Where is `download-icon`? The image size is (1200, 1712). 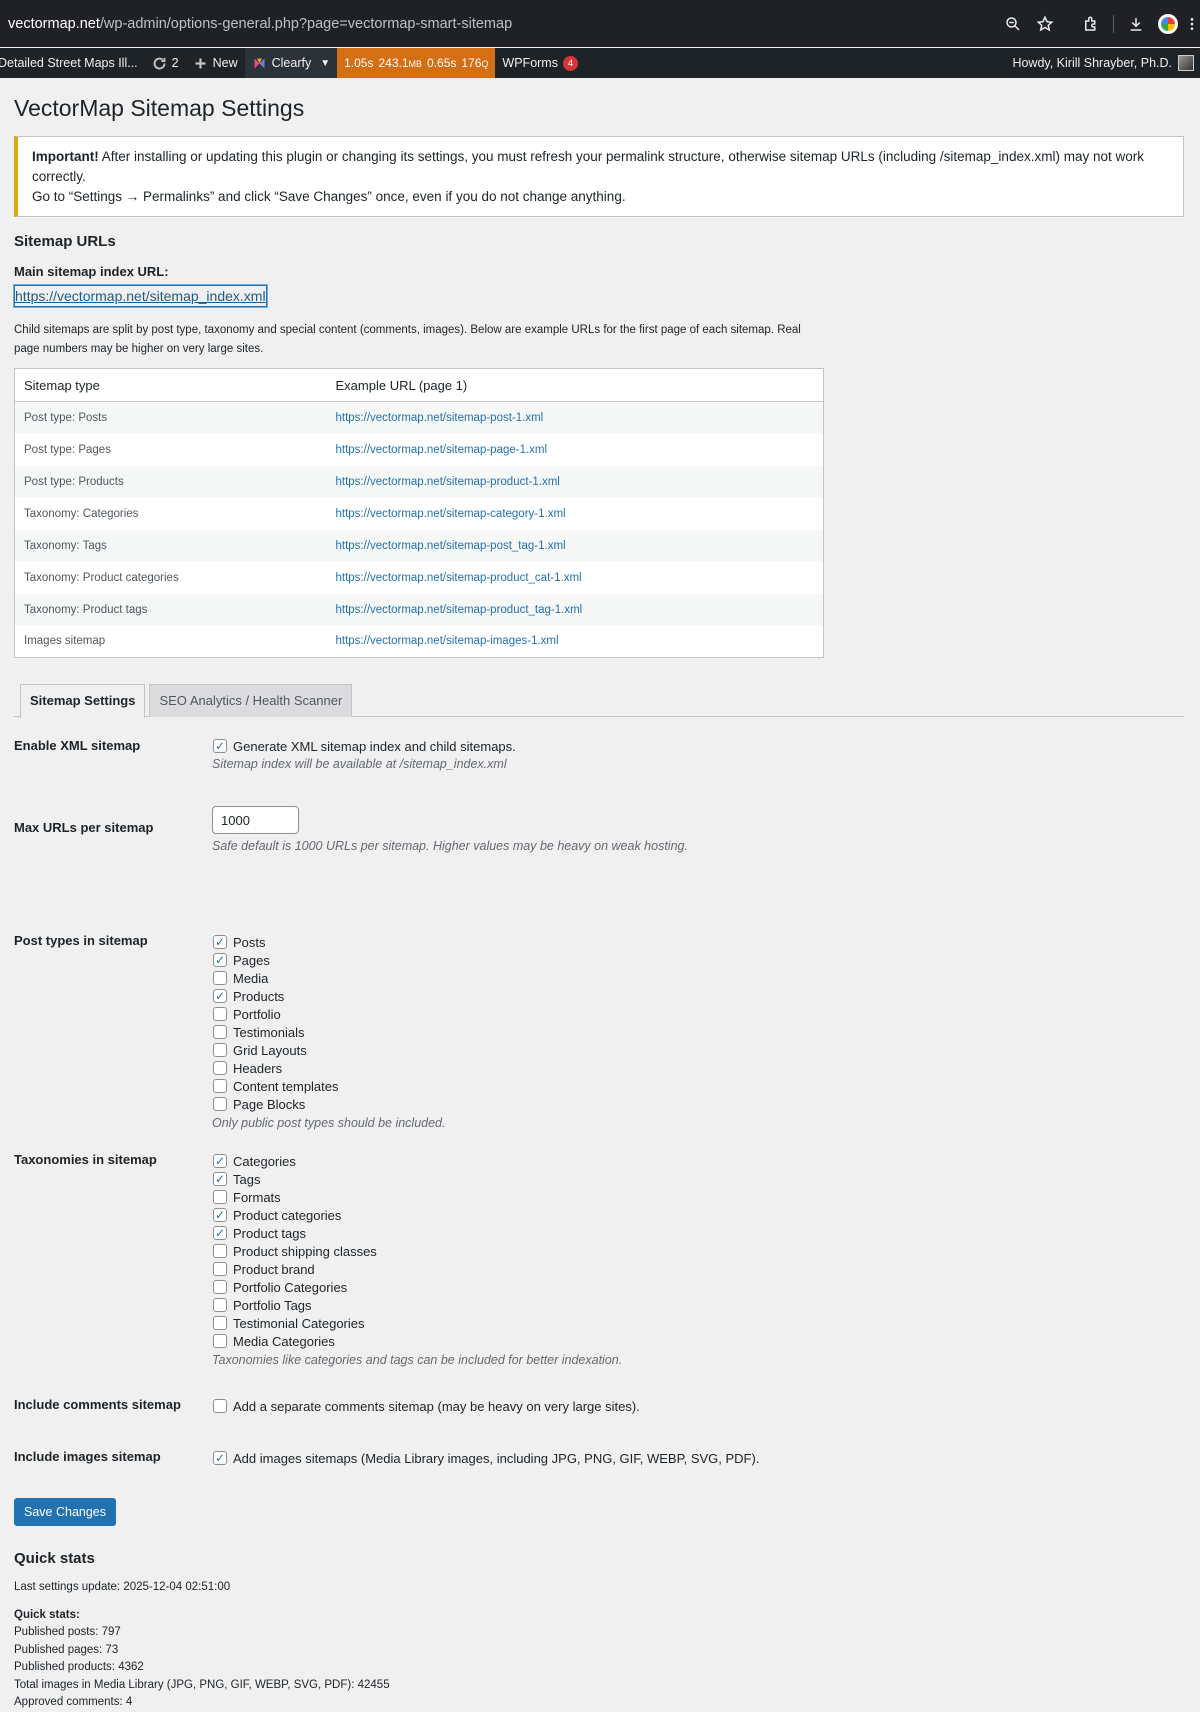 download-icon is located at coordinates (1136, 24).